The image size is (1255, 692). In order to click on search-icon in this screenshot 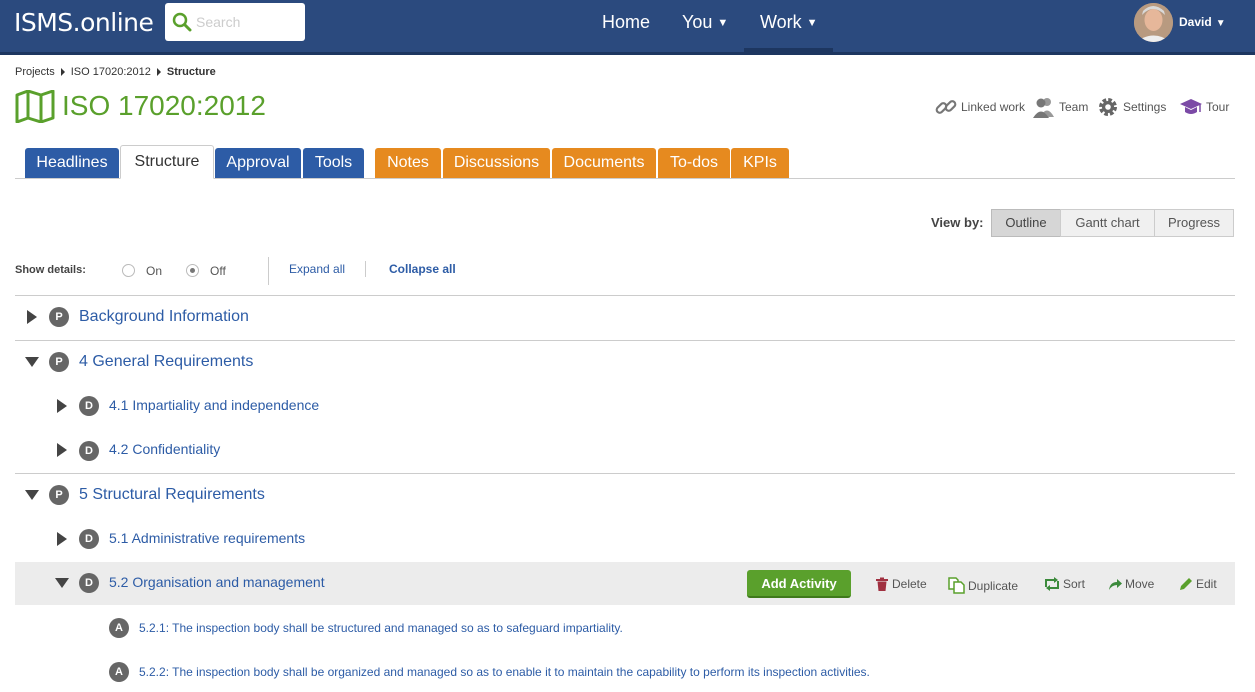, I will do `click(182, 22)`.